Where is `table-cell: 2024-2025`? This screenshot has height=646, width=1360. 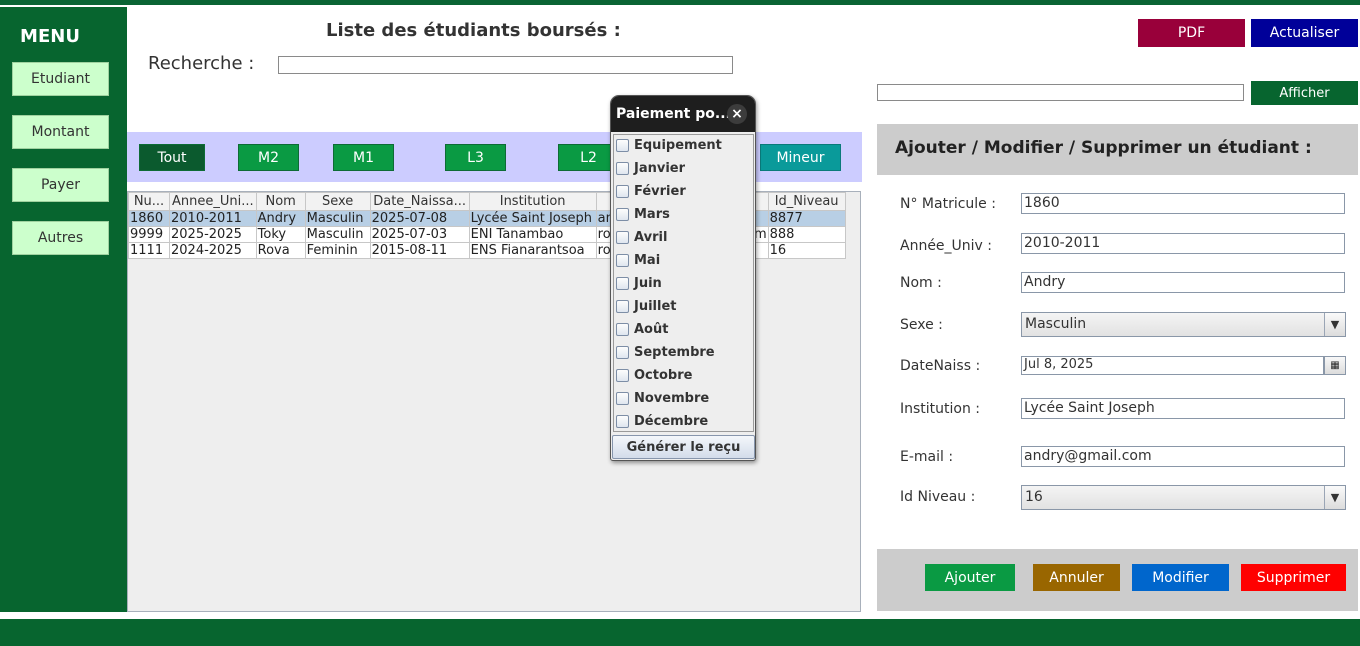 table-cell: 2024-2025 is located at coordinates (213, 250).